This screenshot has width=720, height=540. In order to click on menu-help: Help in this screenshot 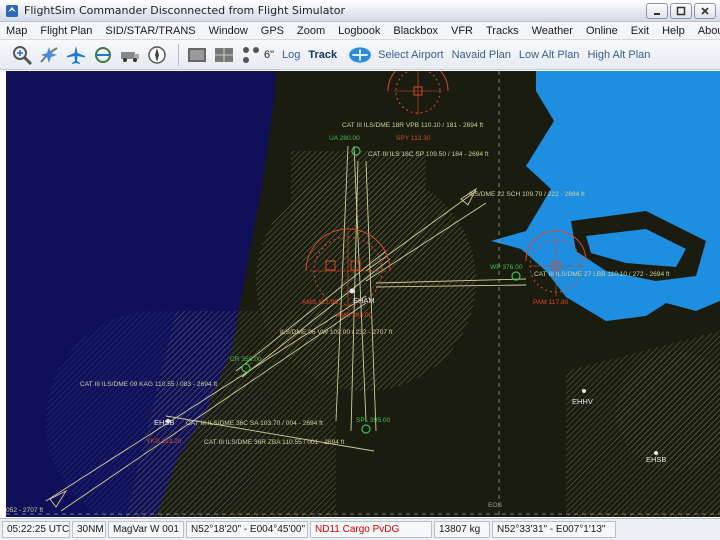, I will do `click(673, 31)`.